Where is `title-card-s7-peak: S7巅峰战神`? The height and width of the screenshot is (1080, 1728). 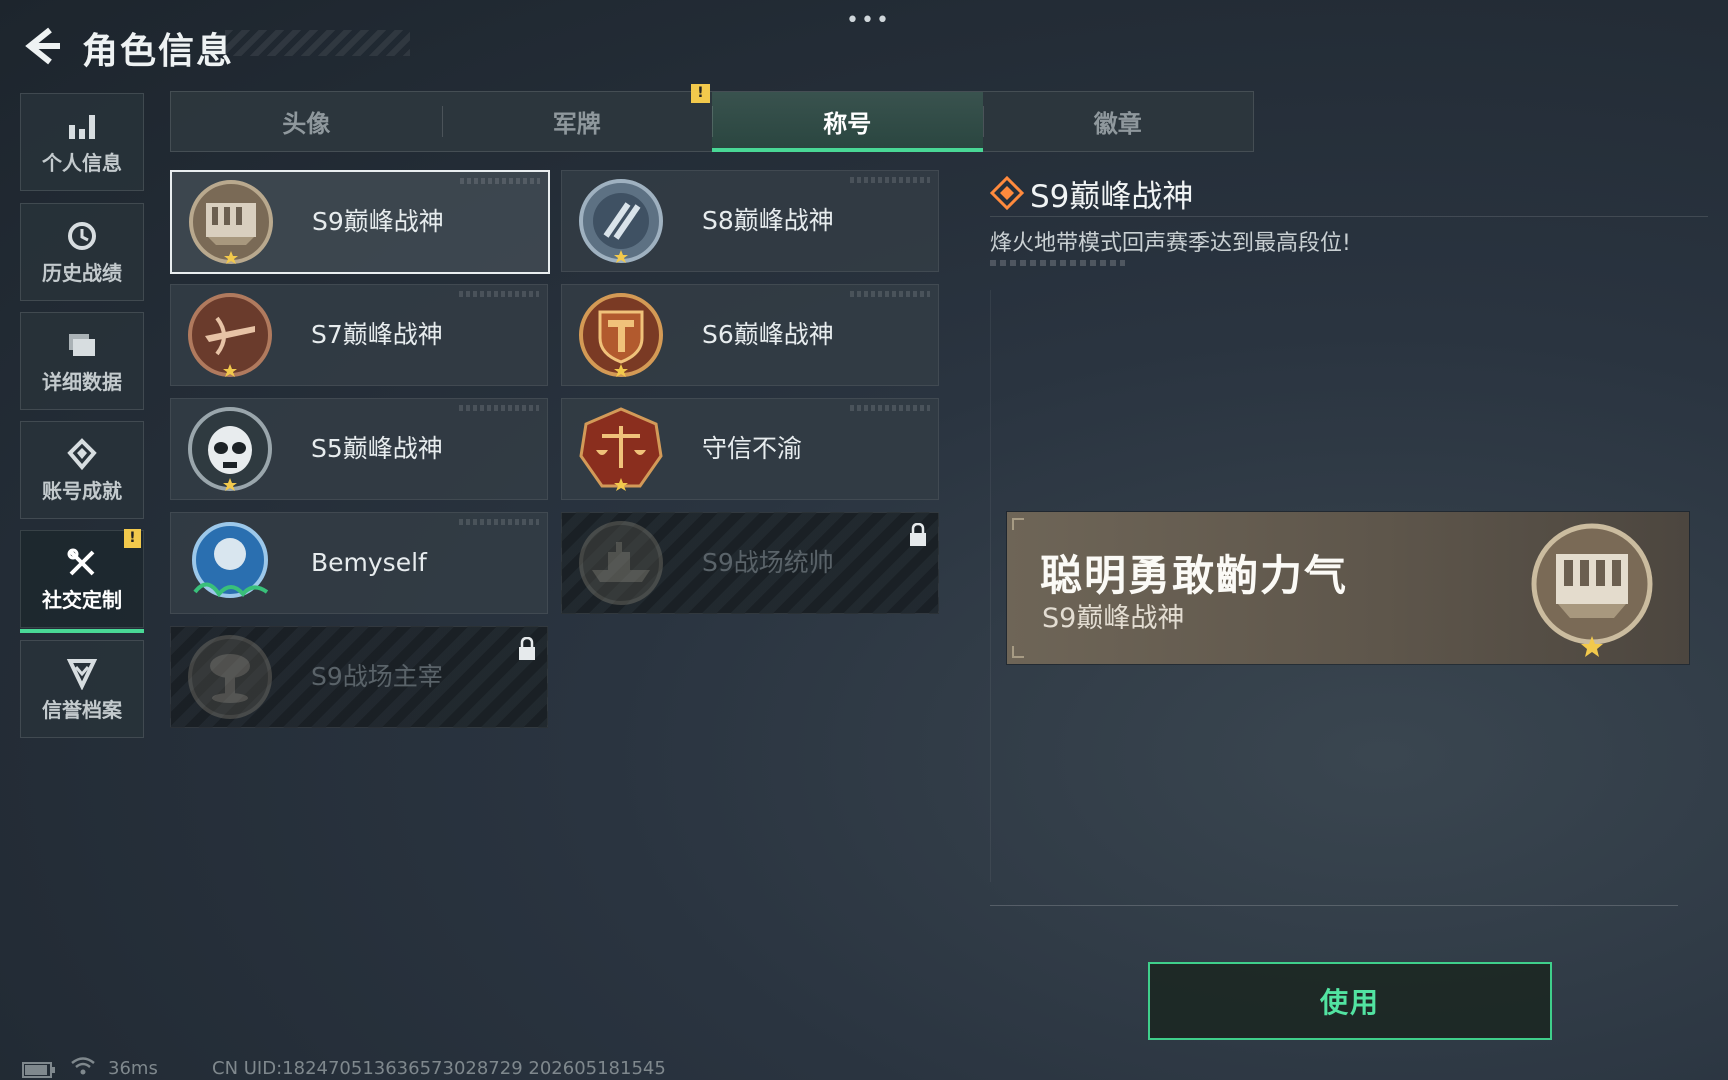 title-card-s7-peak: S7巅峰战神 is located at coordinates (359, 335).